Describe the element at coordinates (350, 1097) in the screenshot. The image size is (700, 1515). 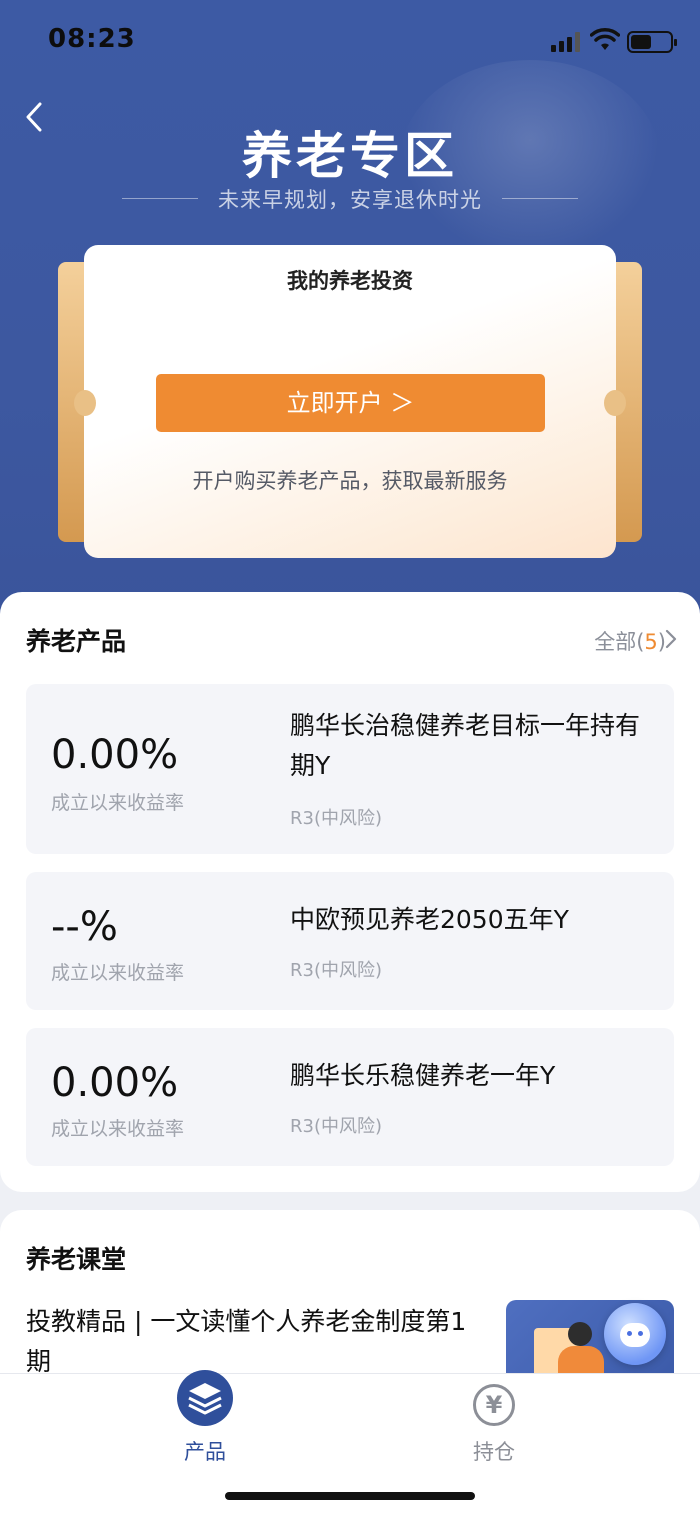
I see `product-card: 0.00% 成立以来收益率 鹏华长乐稳健养老一年Y R3(中风险)` at that location.